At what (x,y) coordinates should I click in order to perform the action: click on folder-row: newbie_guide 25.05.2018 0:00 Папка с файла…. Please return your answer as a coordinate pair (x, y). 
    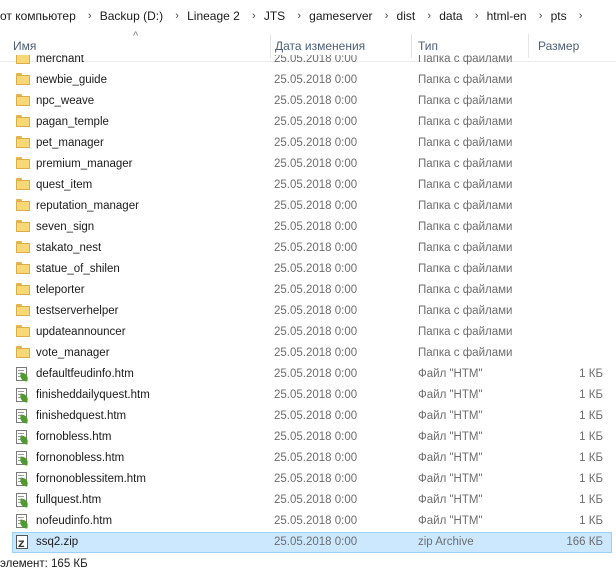
    Looking at the image, I should click on (312, 80).